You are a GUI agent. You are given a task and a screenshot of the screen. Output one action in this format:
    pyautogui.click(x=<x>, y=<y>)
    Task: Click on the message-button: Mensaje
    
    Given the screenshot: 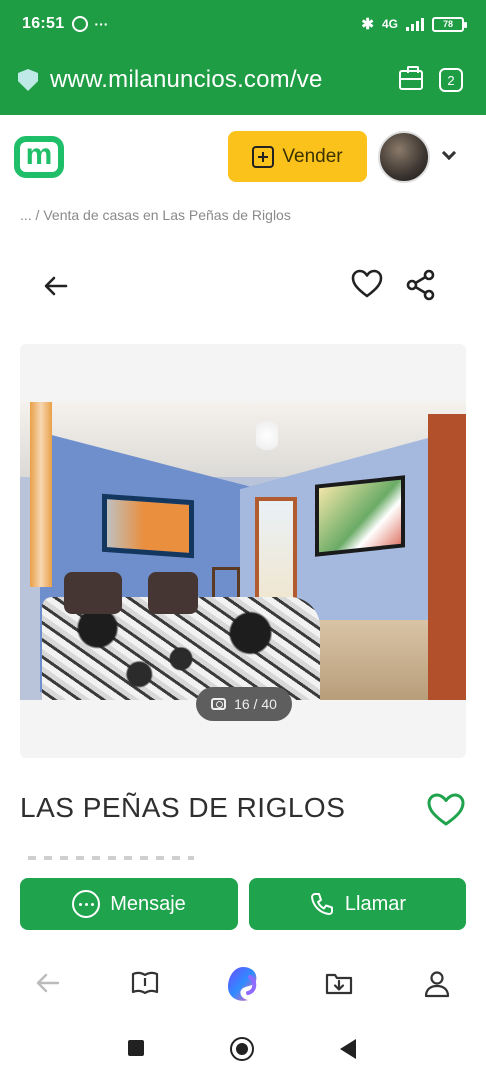 What is the action you would take?
    pyautogui.click(x=129, y=904)
    